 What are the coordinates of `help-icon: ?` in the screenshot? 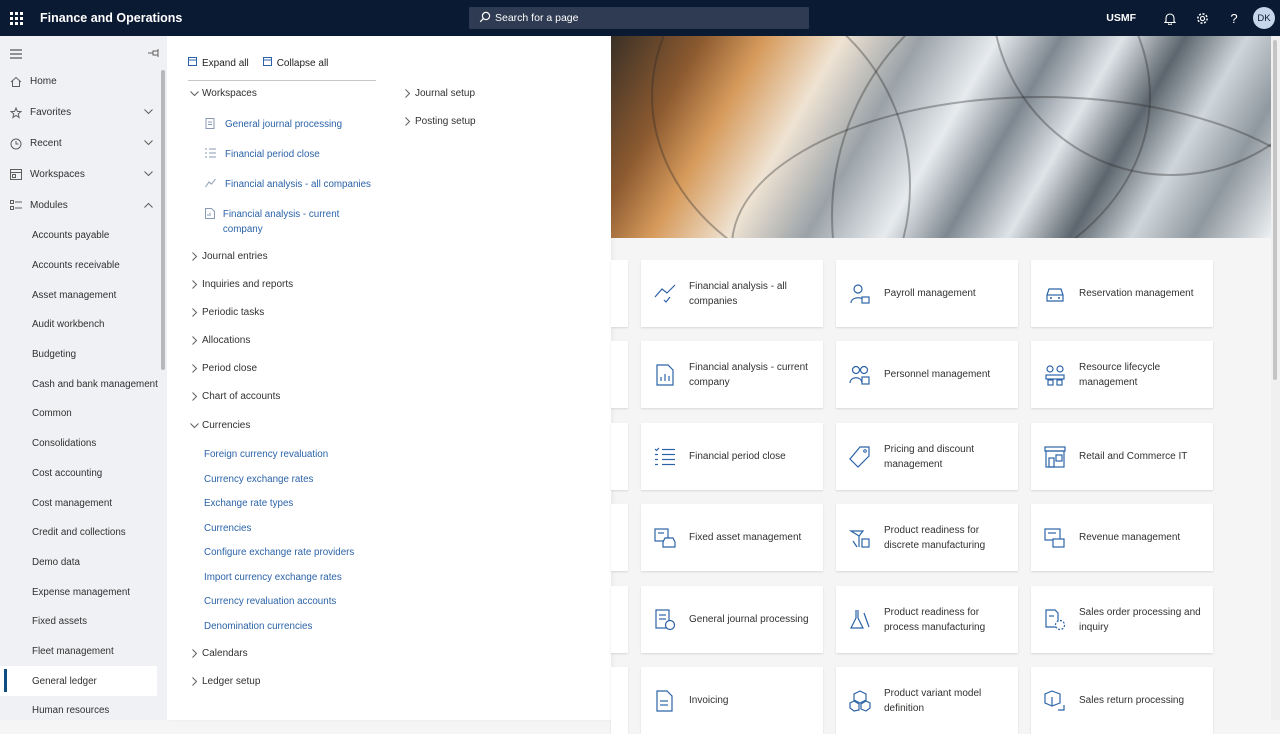 It's located at (1234, 18).